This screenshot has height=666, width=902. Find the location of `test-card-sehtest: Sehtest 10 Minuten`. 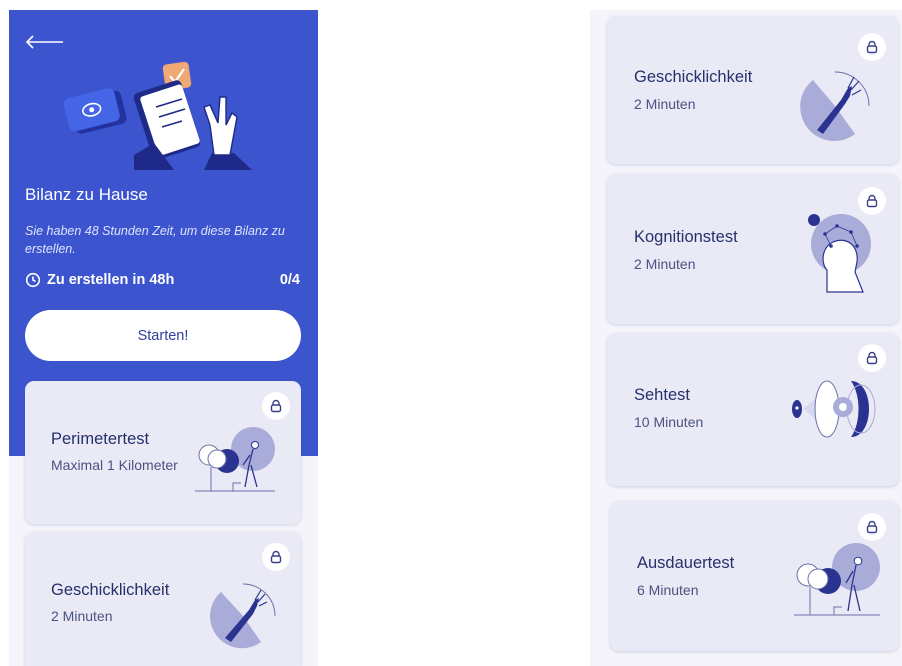

test-card-sehtest: Sehtest 10 Minuten is located at coordinates (753, 409).